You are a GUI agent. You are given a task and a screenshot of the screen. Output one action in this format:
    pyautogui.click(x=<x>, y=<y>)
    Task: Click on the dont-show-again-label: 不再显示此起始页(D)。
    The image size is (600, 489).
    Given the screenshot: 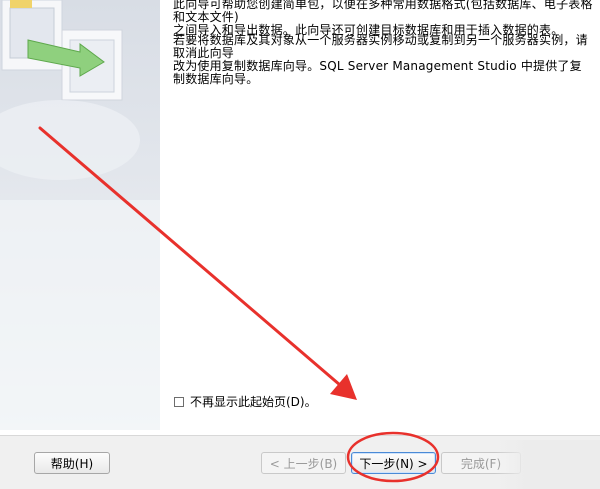 What is the action you would take?
    pyautogui.click(x=253, y=401)
    